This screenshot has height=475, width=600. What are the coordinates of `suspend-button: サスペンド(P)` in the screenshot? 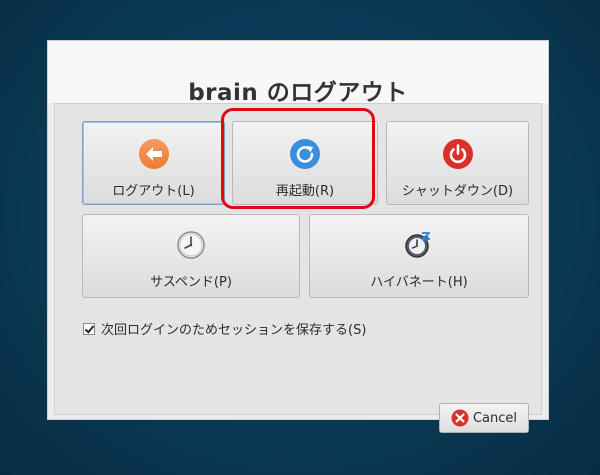 It's located at (191, 256).